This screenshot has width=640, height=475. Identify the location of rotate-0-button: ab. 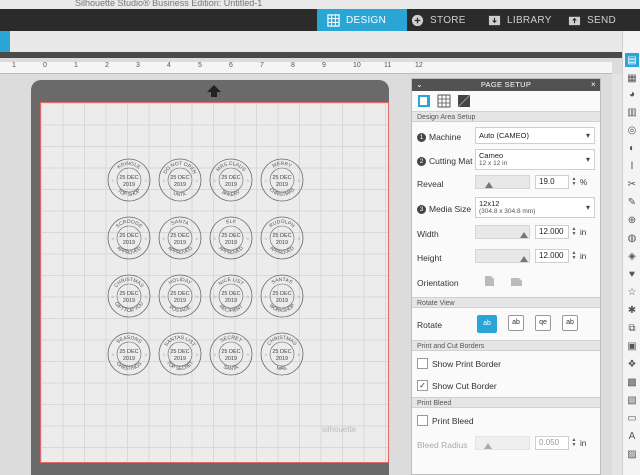
(487, 324).